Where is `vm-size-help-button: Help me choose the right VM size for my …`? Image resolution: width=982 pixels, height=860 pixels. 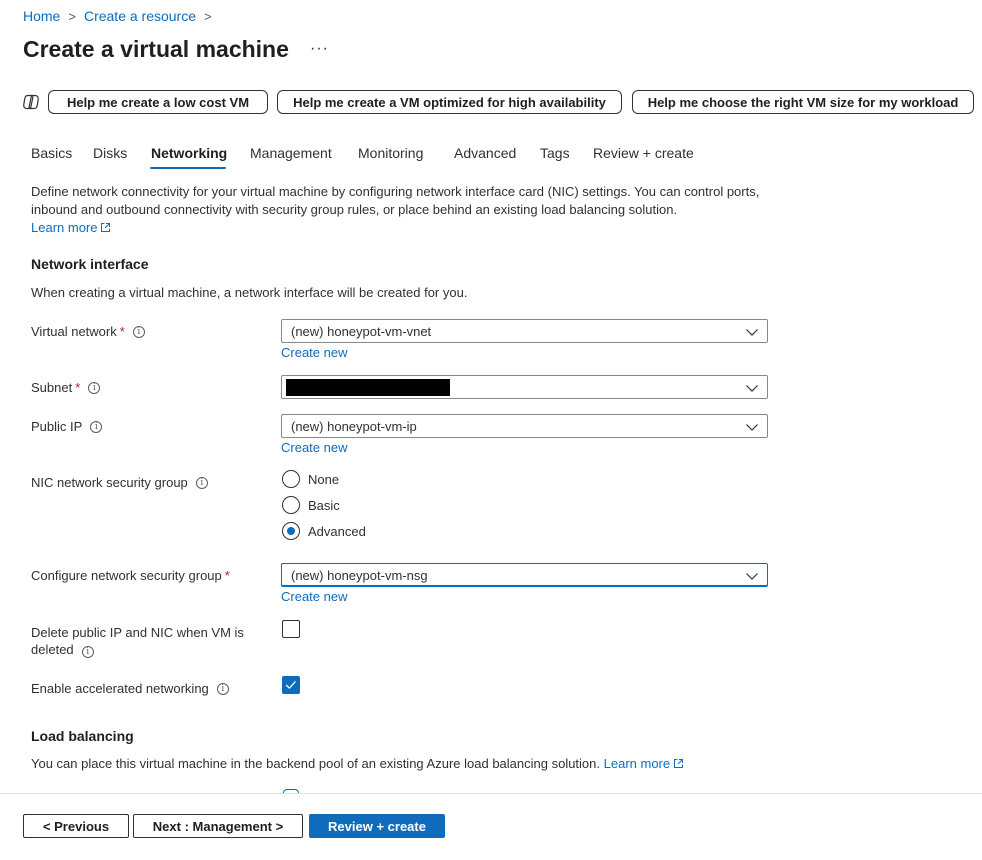 vm-size-help-button: Help me choose the right VM size for my … is located at coordinates (803, 102).